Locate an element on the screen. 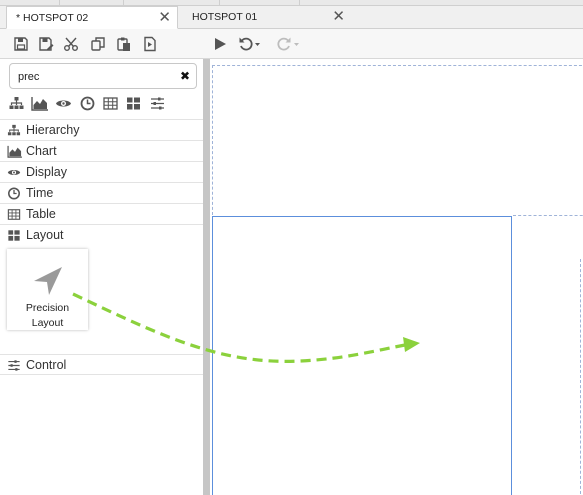 Image resolution: width=583 pixels, height=495 pixels. tab-label: * HOTSPOT 02 is located at coordinates (52, 18).